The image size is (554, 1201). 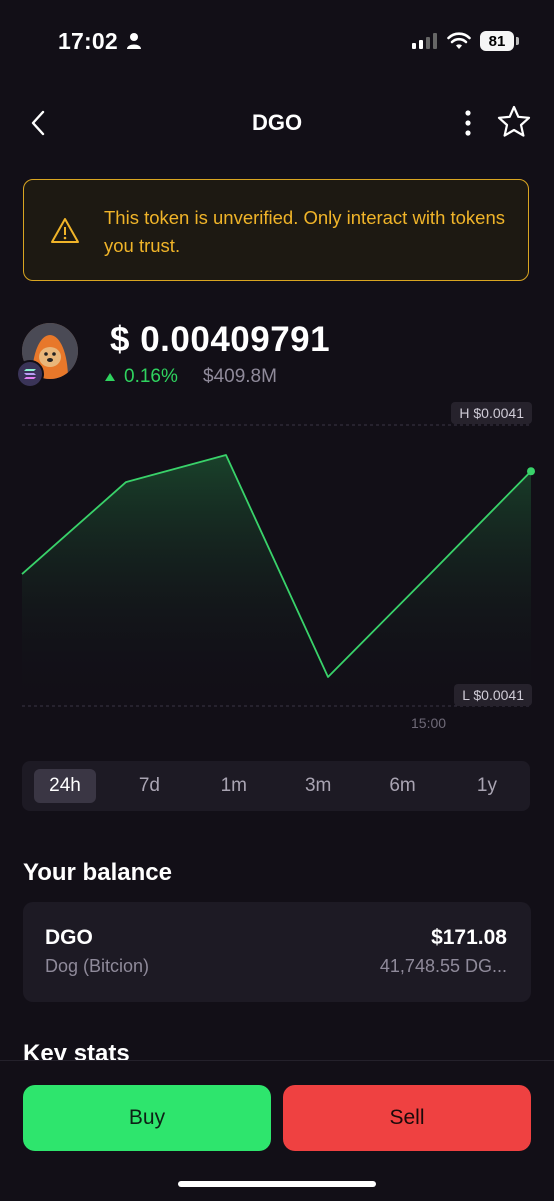 I want to click on range-7d: 7d, so click(x=149, y=786).